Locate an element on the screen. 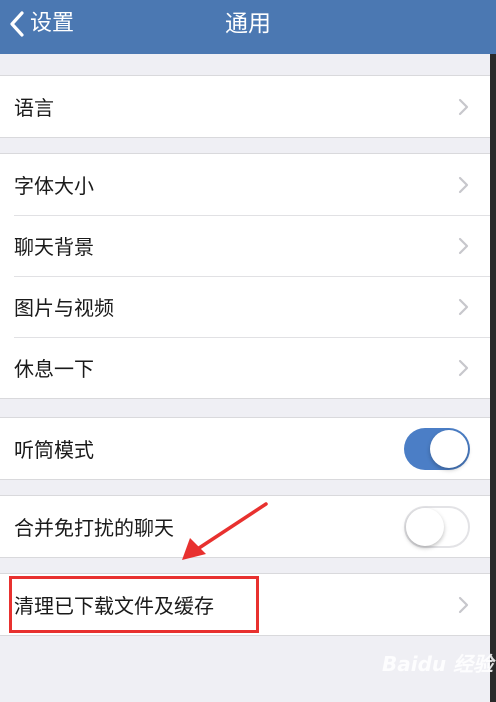  navigation-bar: 设置 通用 is located at coordinates (248, 27).